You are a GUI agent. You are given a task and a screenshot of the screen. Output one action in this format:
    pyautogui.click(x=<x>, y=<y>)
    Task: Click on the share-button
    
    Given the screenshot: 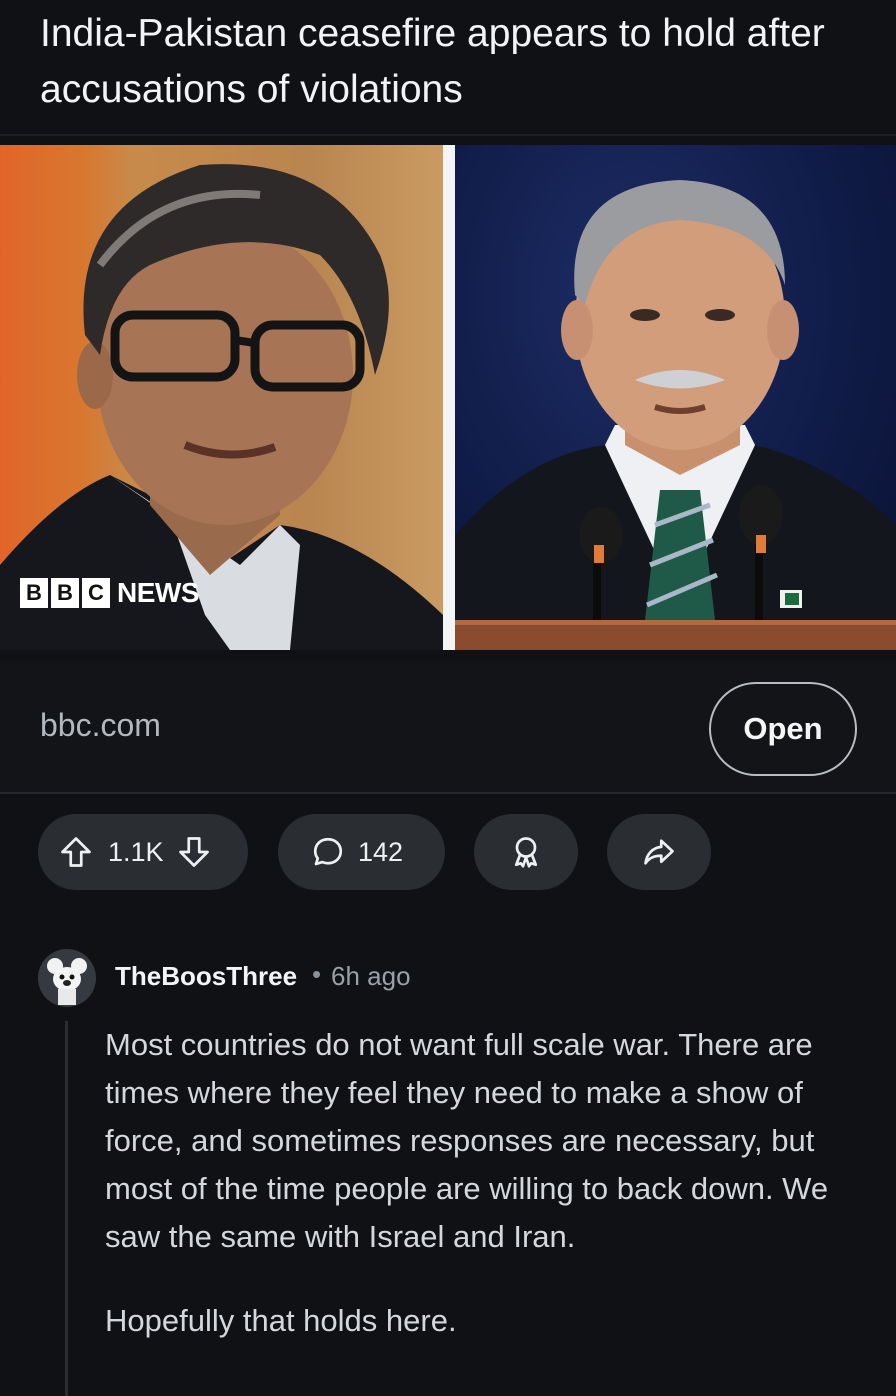 What is the action you would take?
    pyautogui.click(x=659, y=852)
    